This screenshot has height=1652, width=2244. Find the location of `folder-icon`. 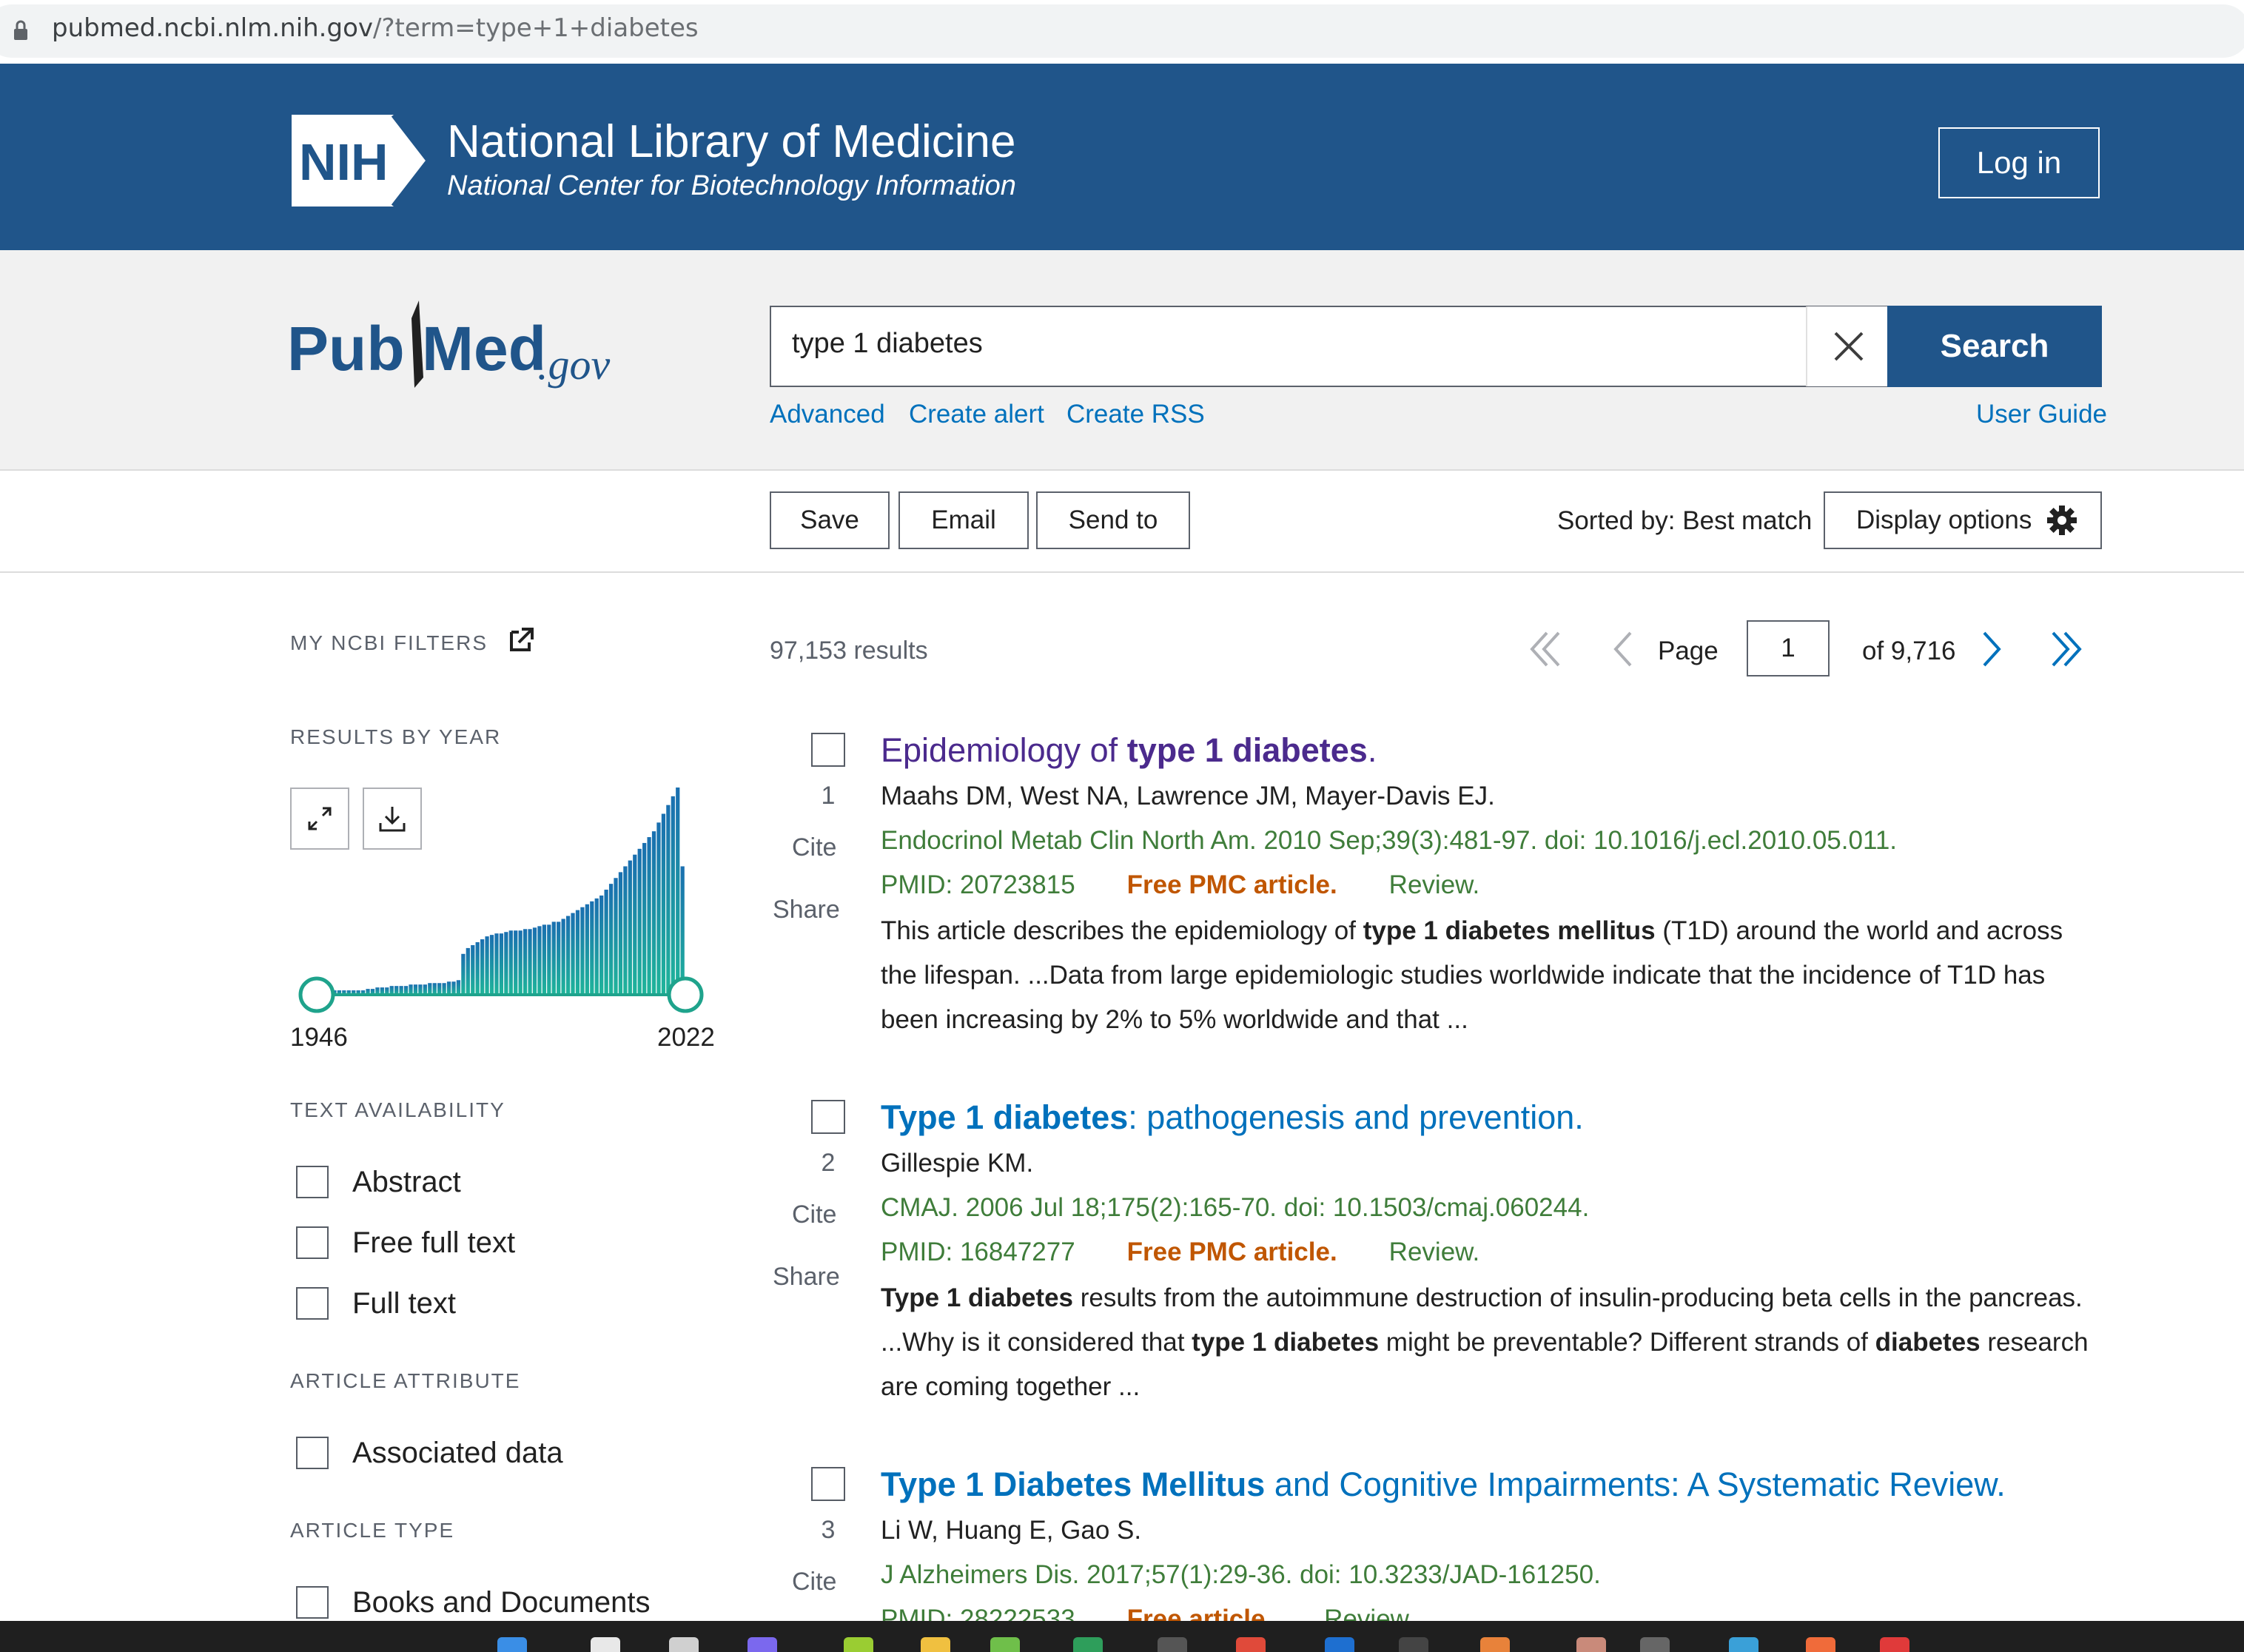

folder-icon is located at coordinates (936, 1644).